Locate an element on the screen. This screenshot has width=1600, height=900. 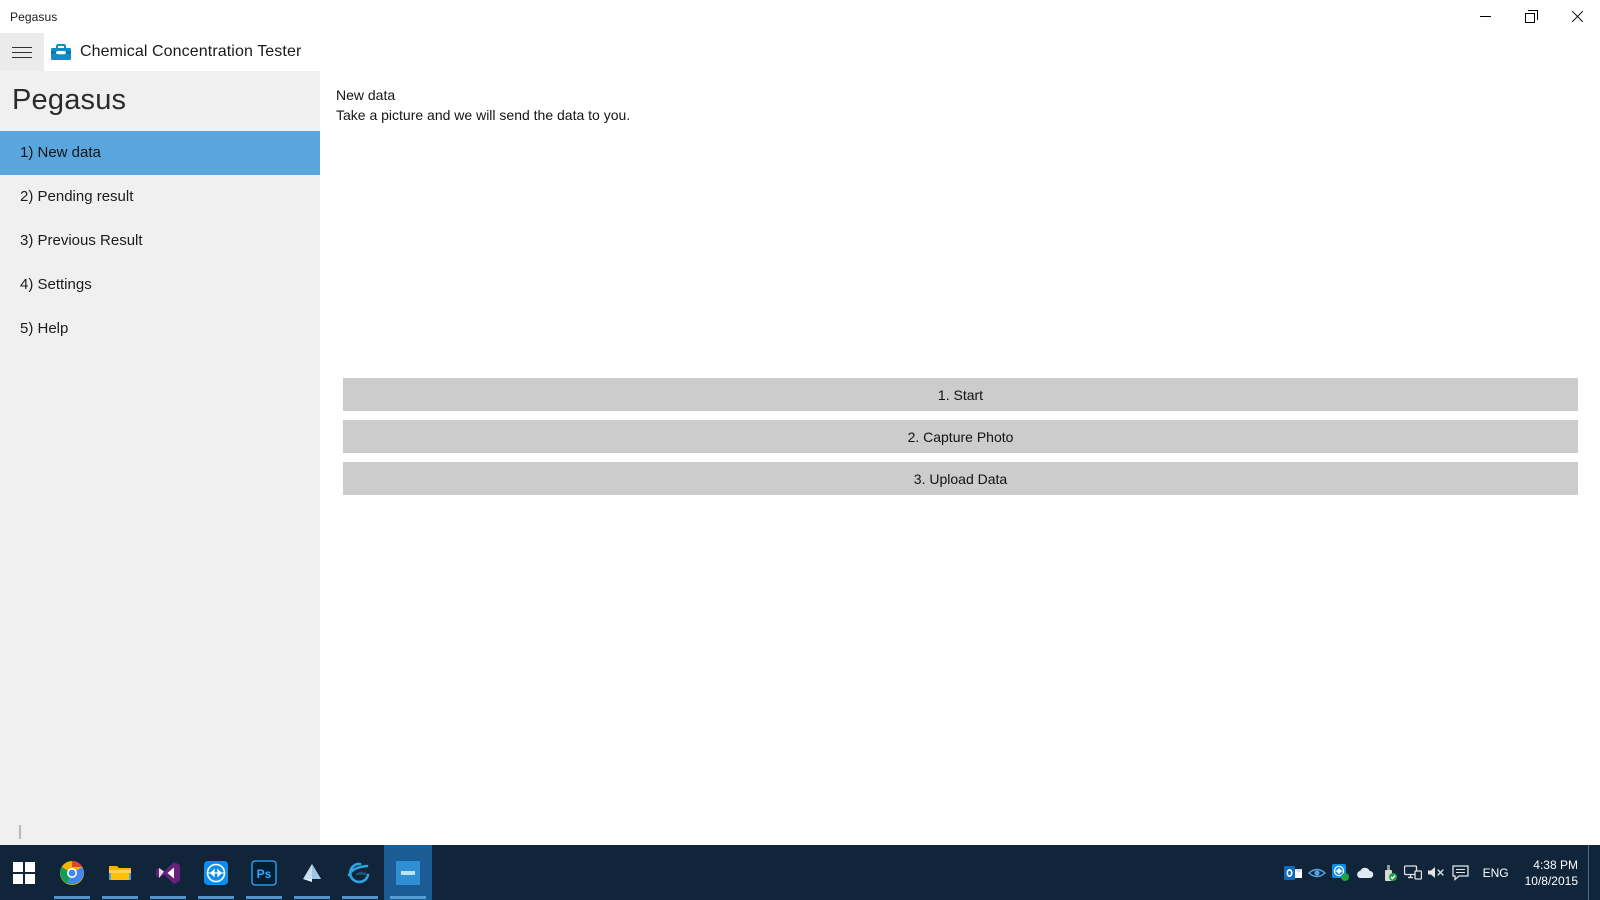
start-button: 1. Start is located at coordinates (960, 394).